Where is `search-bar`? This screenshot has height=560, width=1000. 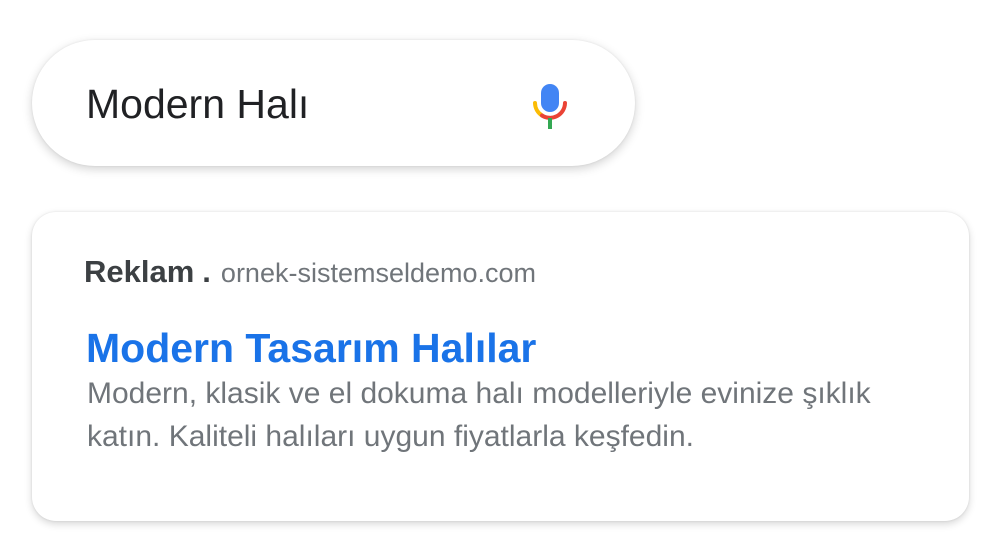
search-bar is located at coordinates (333, 103).